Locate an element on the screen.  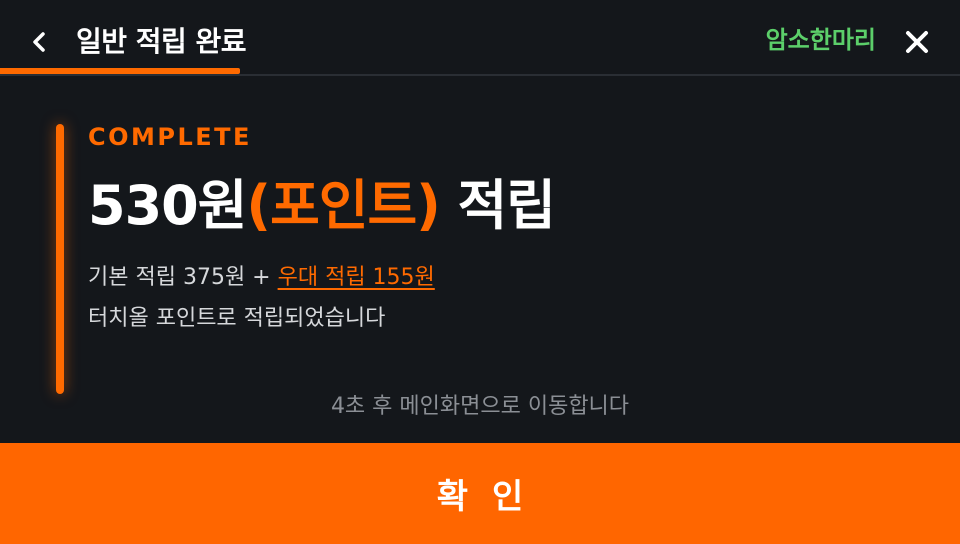
store-name: 암소한마리 is located at coordinates (820, 40).